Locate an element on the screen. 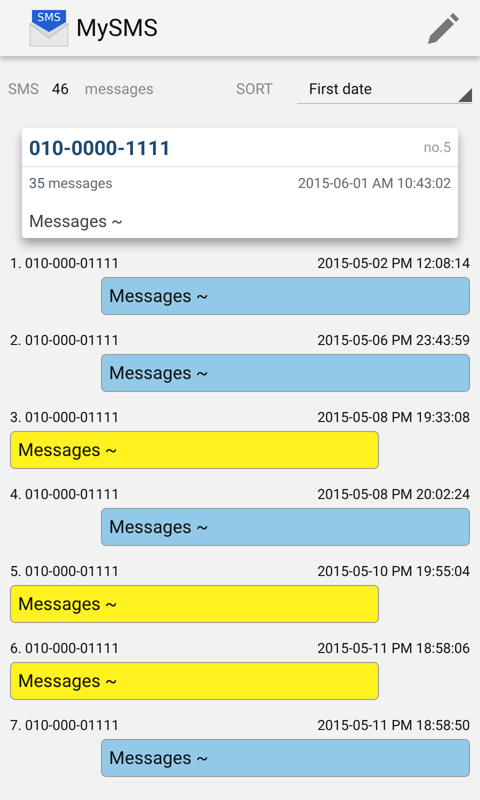 The height and width of the screenshot is (800, 480). messages-label: messages is located at coordinates (119, 89).